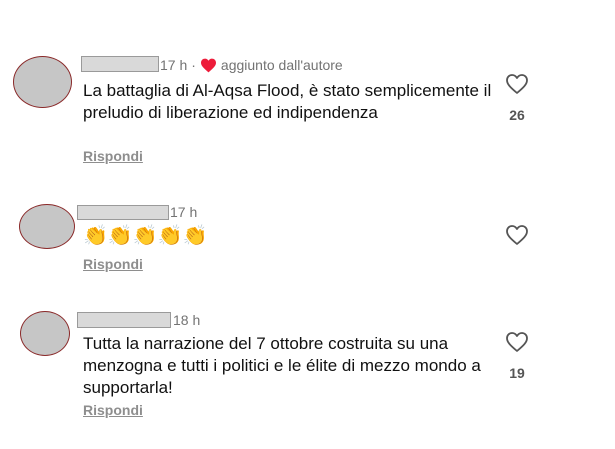  What do you see at coordinates (281, 65) in the screenshot?
I see `author-liked-badge: aggiunto dall'autore` at bounding box center [281, 65].